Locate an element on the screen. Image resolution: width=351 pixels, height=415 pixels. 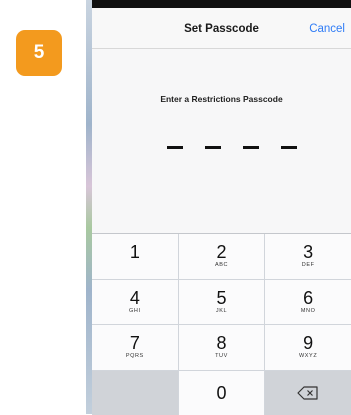
backspace-icon is located at coordinates (308, 393).